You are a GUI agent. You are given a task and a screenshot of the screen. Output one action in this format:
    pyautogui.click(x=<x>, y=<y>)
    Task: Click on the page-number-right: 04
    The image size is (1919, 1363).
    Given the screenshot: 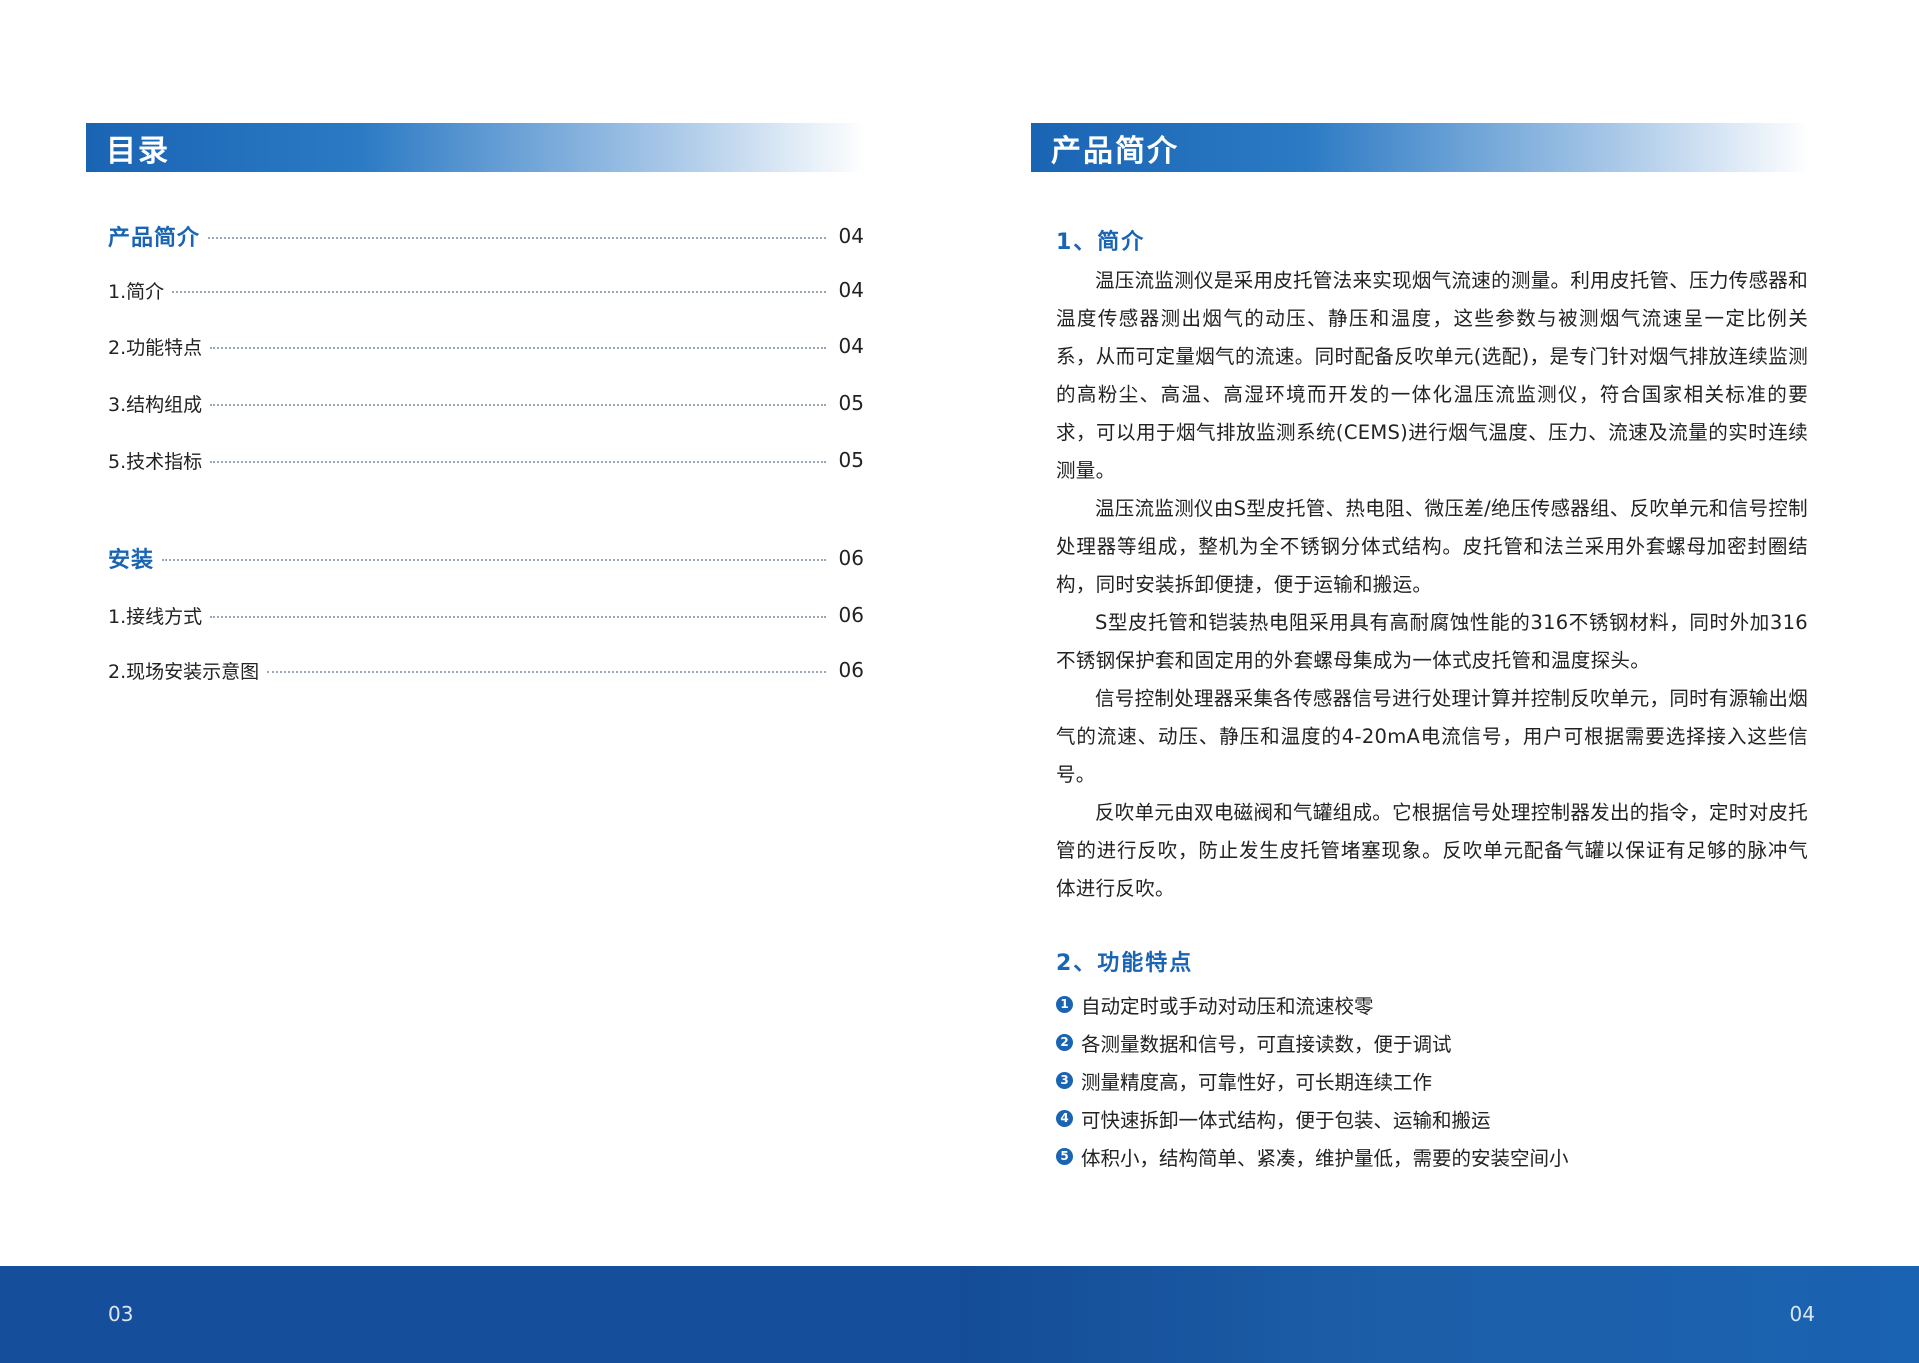 What is the action you would take?
    pyautogui.click(x=1802, y=1314)
    